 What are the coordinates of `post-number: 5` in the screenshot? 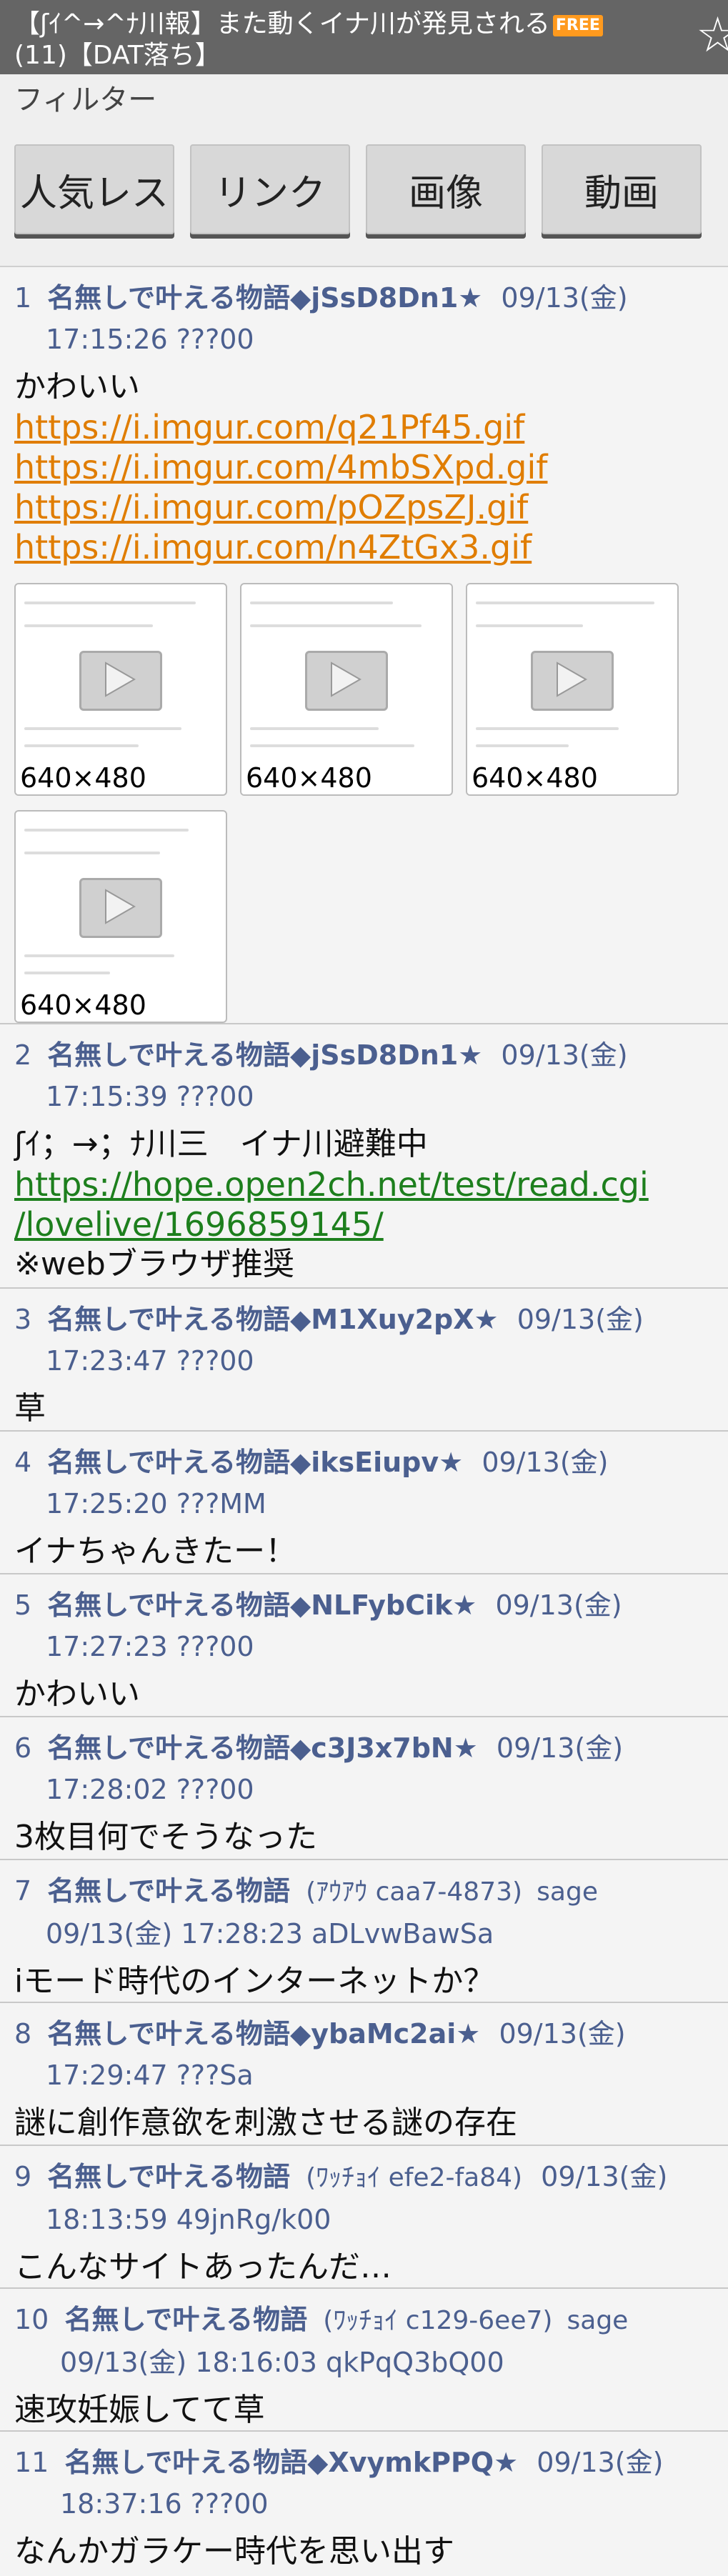 It's located at (22, 1605).